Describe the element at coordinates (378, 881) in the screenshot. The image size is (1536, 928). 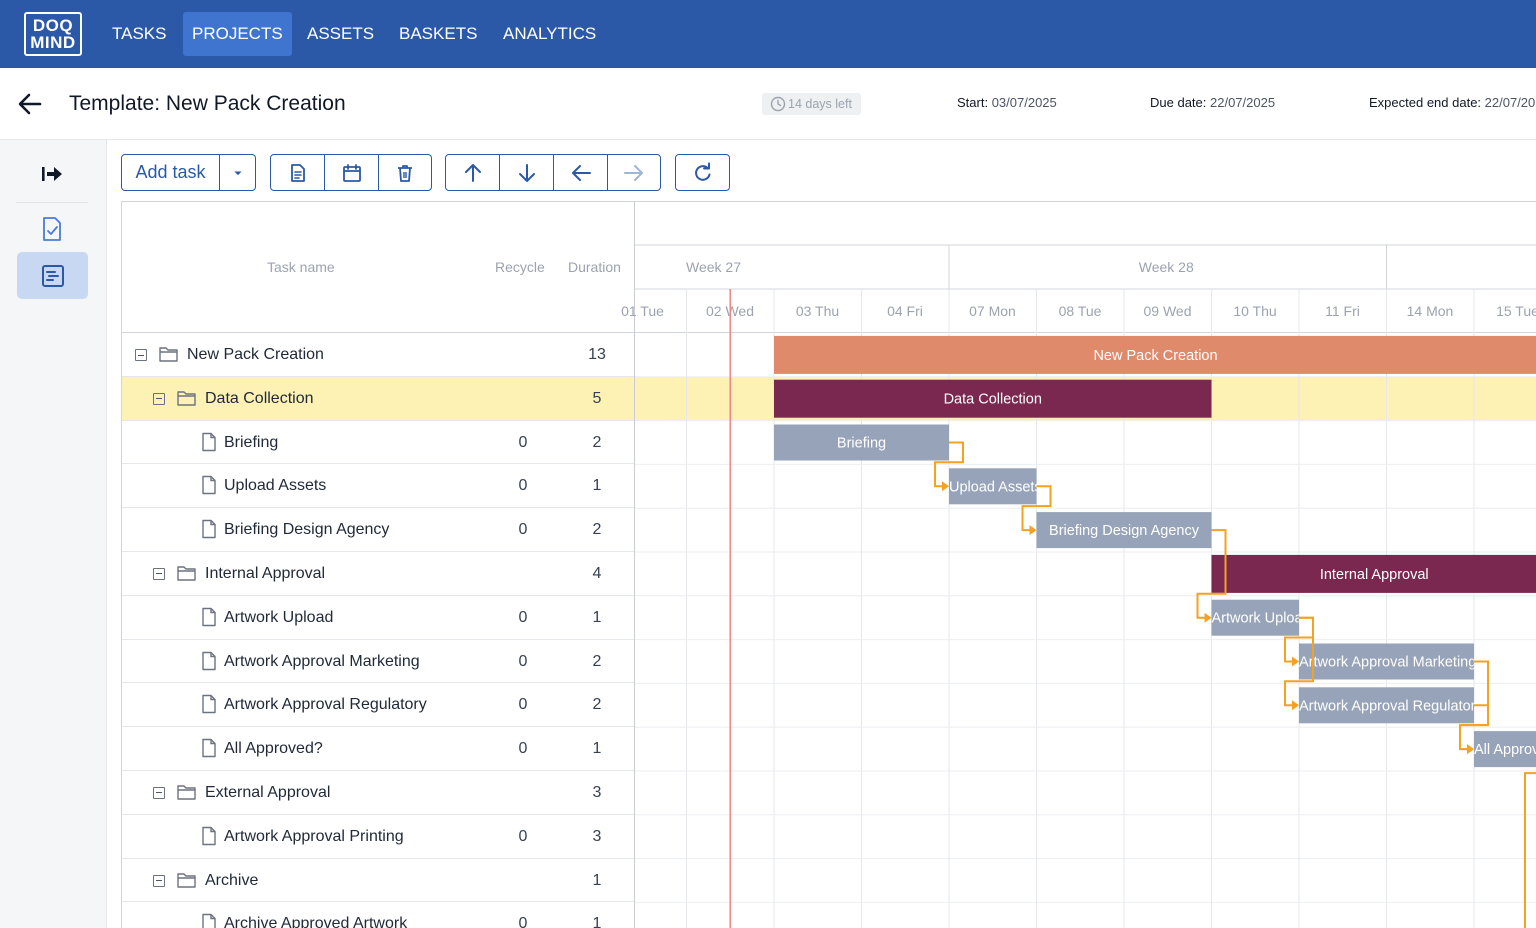
I see `table-row: Archive 1` at that location.